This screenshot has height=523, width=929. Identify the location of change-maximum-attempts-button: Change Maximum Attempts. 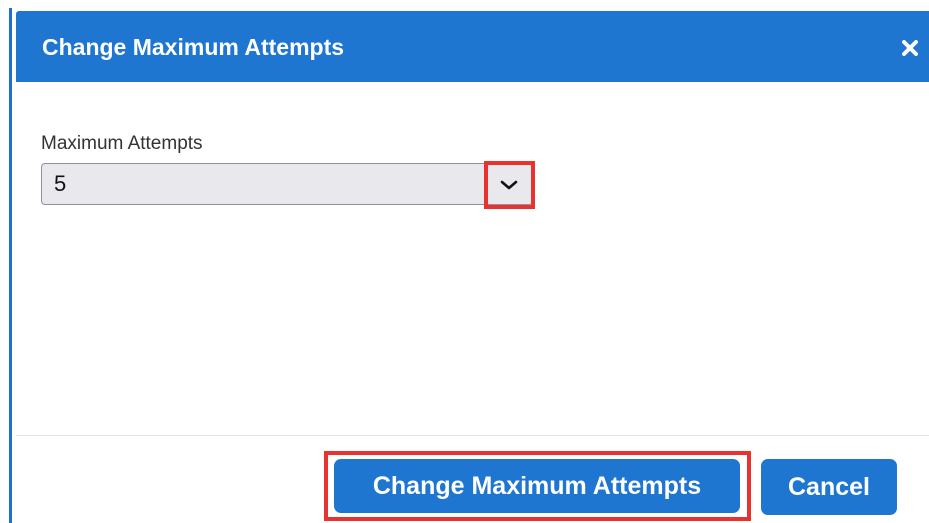
(537, 486).